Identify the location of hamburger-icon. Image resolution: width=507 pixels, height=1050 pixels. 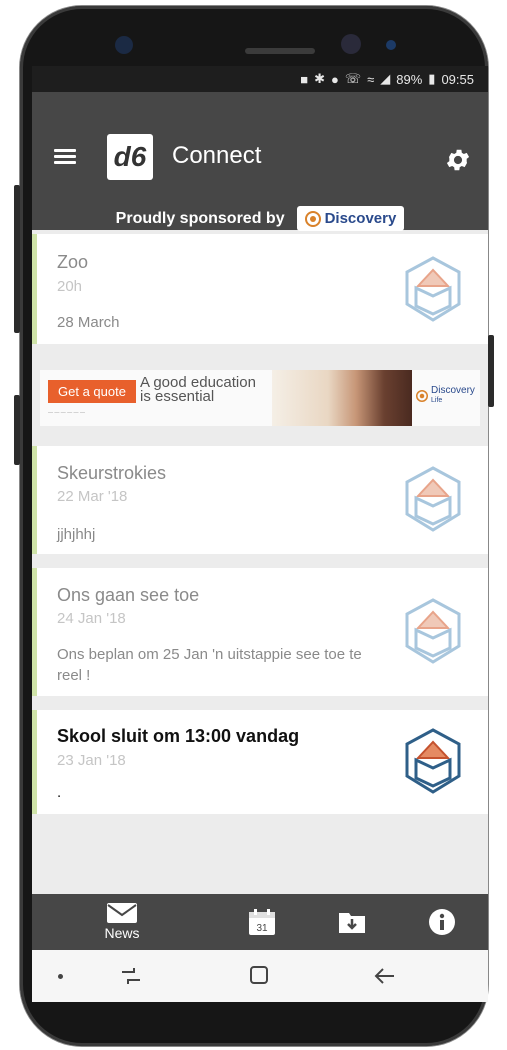
(65, 150).